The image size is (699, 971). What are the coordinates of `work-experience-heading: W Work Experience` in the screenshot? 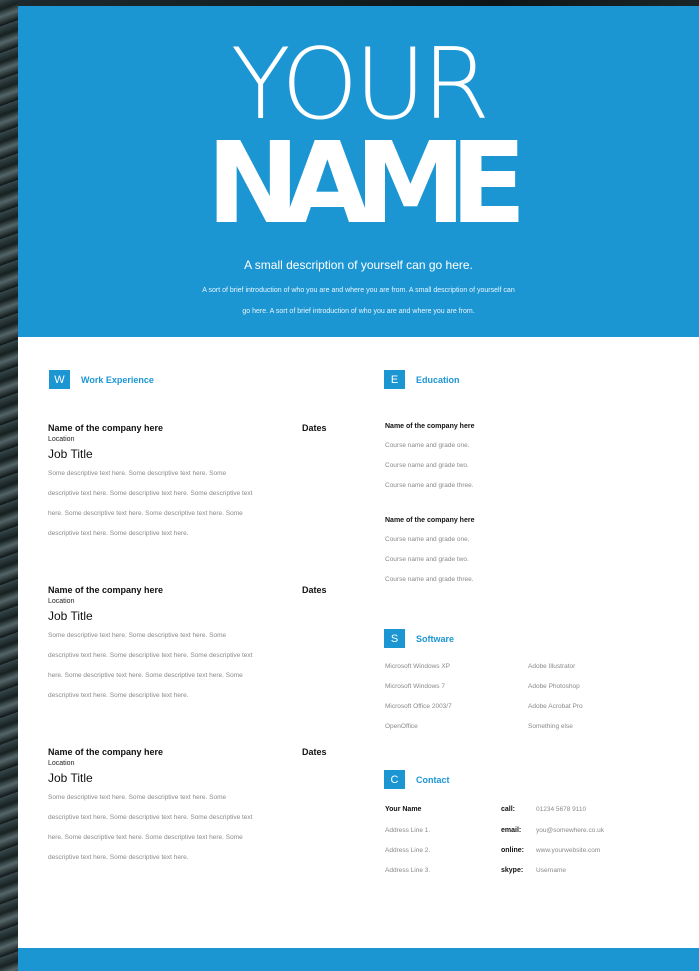 It's located at (101, 379).